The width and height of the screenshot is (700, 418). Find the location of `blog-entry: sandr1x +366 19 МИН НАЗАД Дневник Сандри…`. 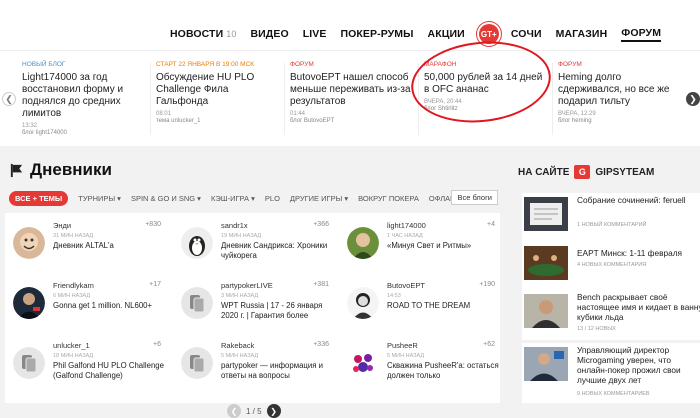

blog-entry: sandr1x +366 19 МИН НАЗАД Дневник Сандри… is located at coordinates (253, 251).